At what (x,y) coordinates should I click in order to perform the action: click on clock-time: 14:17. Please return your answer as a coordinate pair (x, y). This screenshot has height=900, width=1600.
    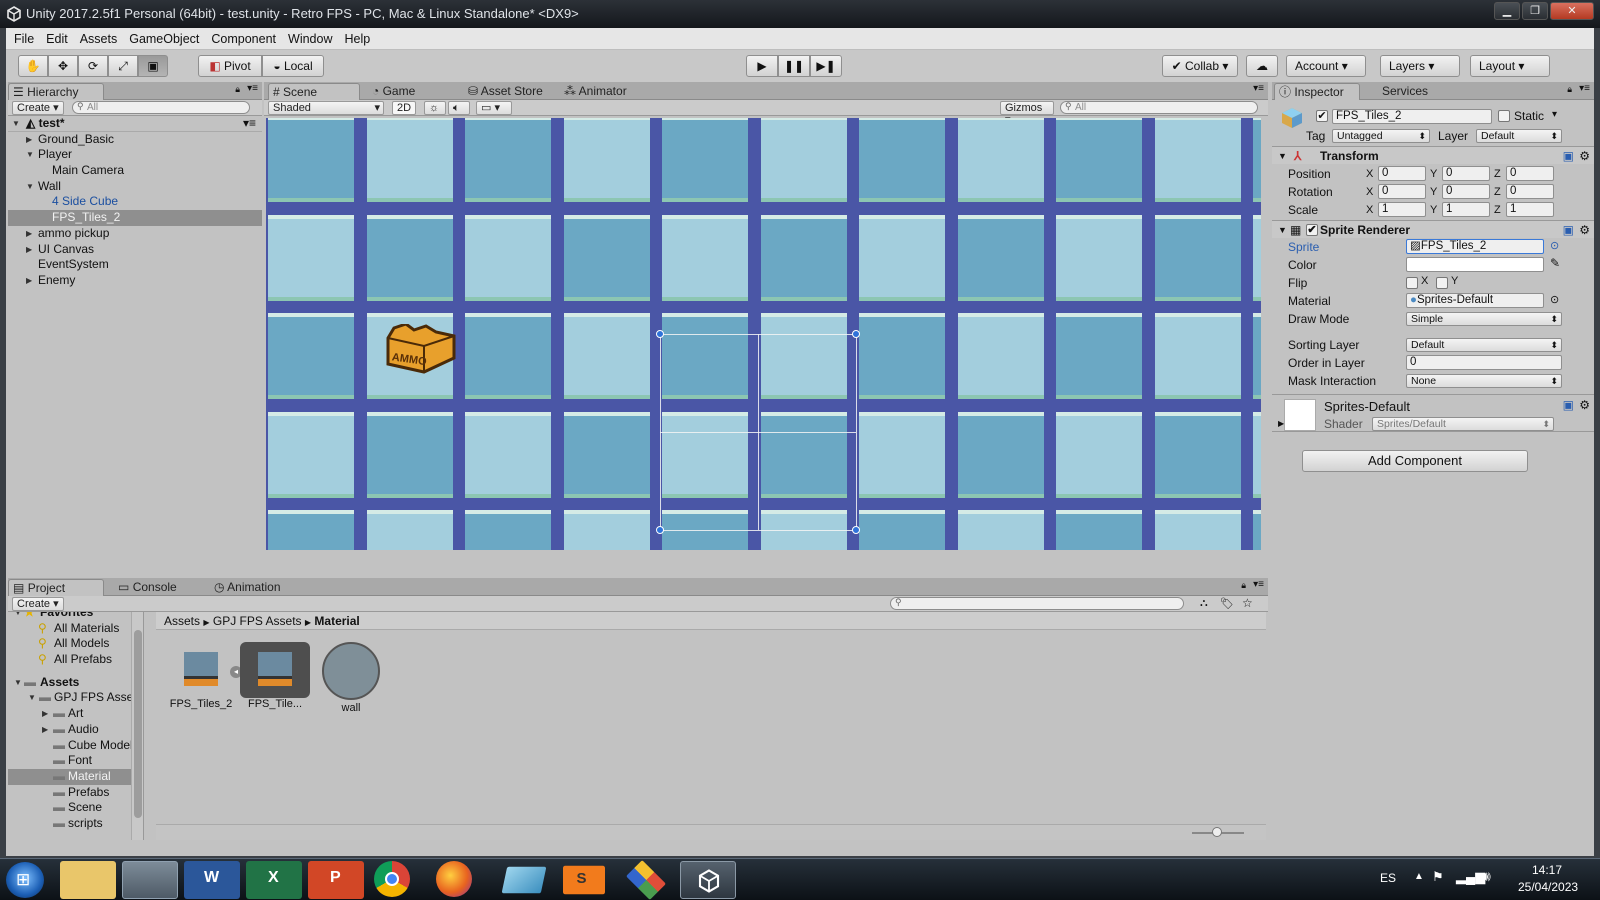
    Looking at the image, I should click on (1547, 870).